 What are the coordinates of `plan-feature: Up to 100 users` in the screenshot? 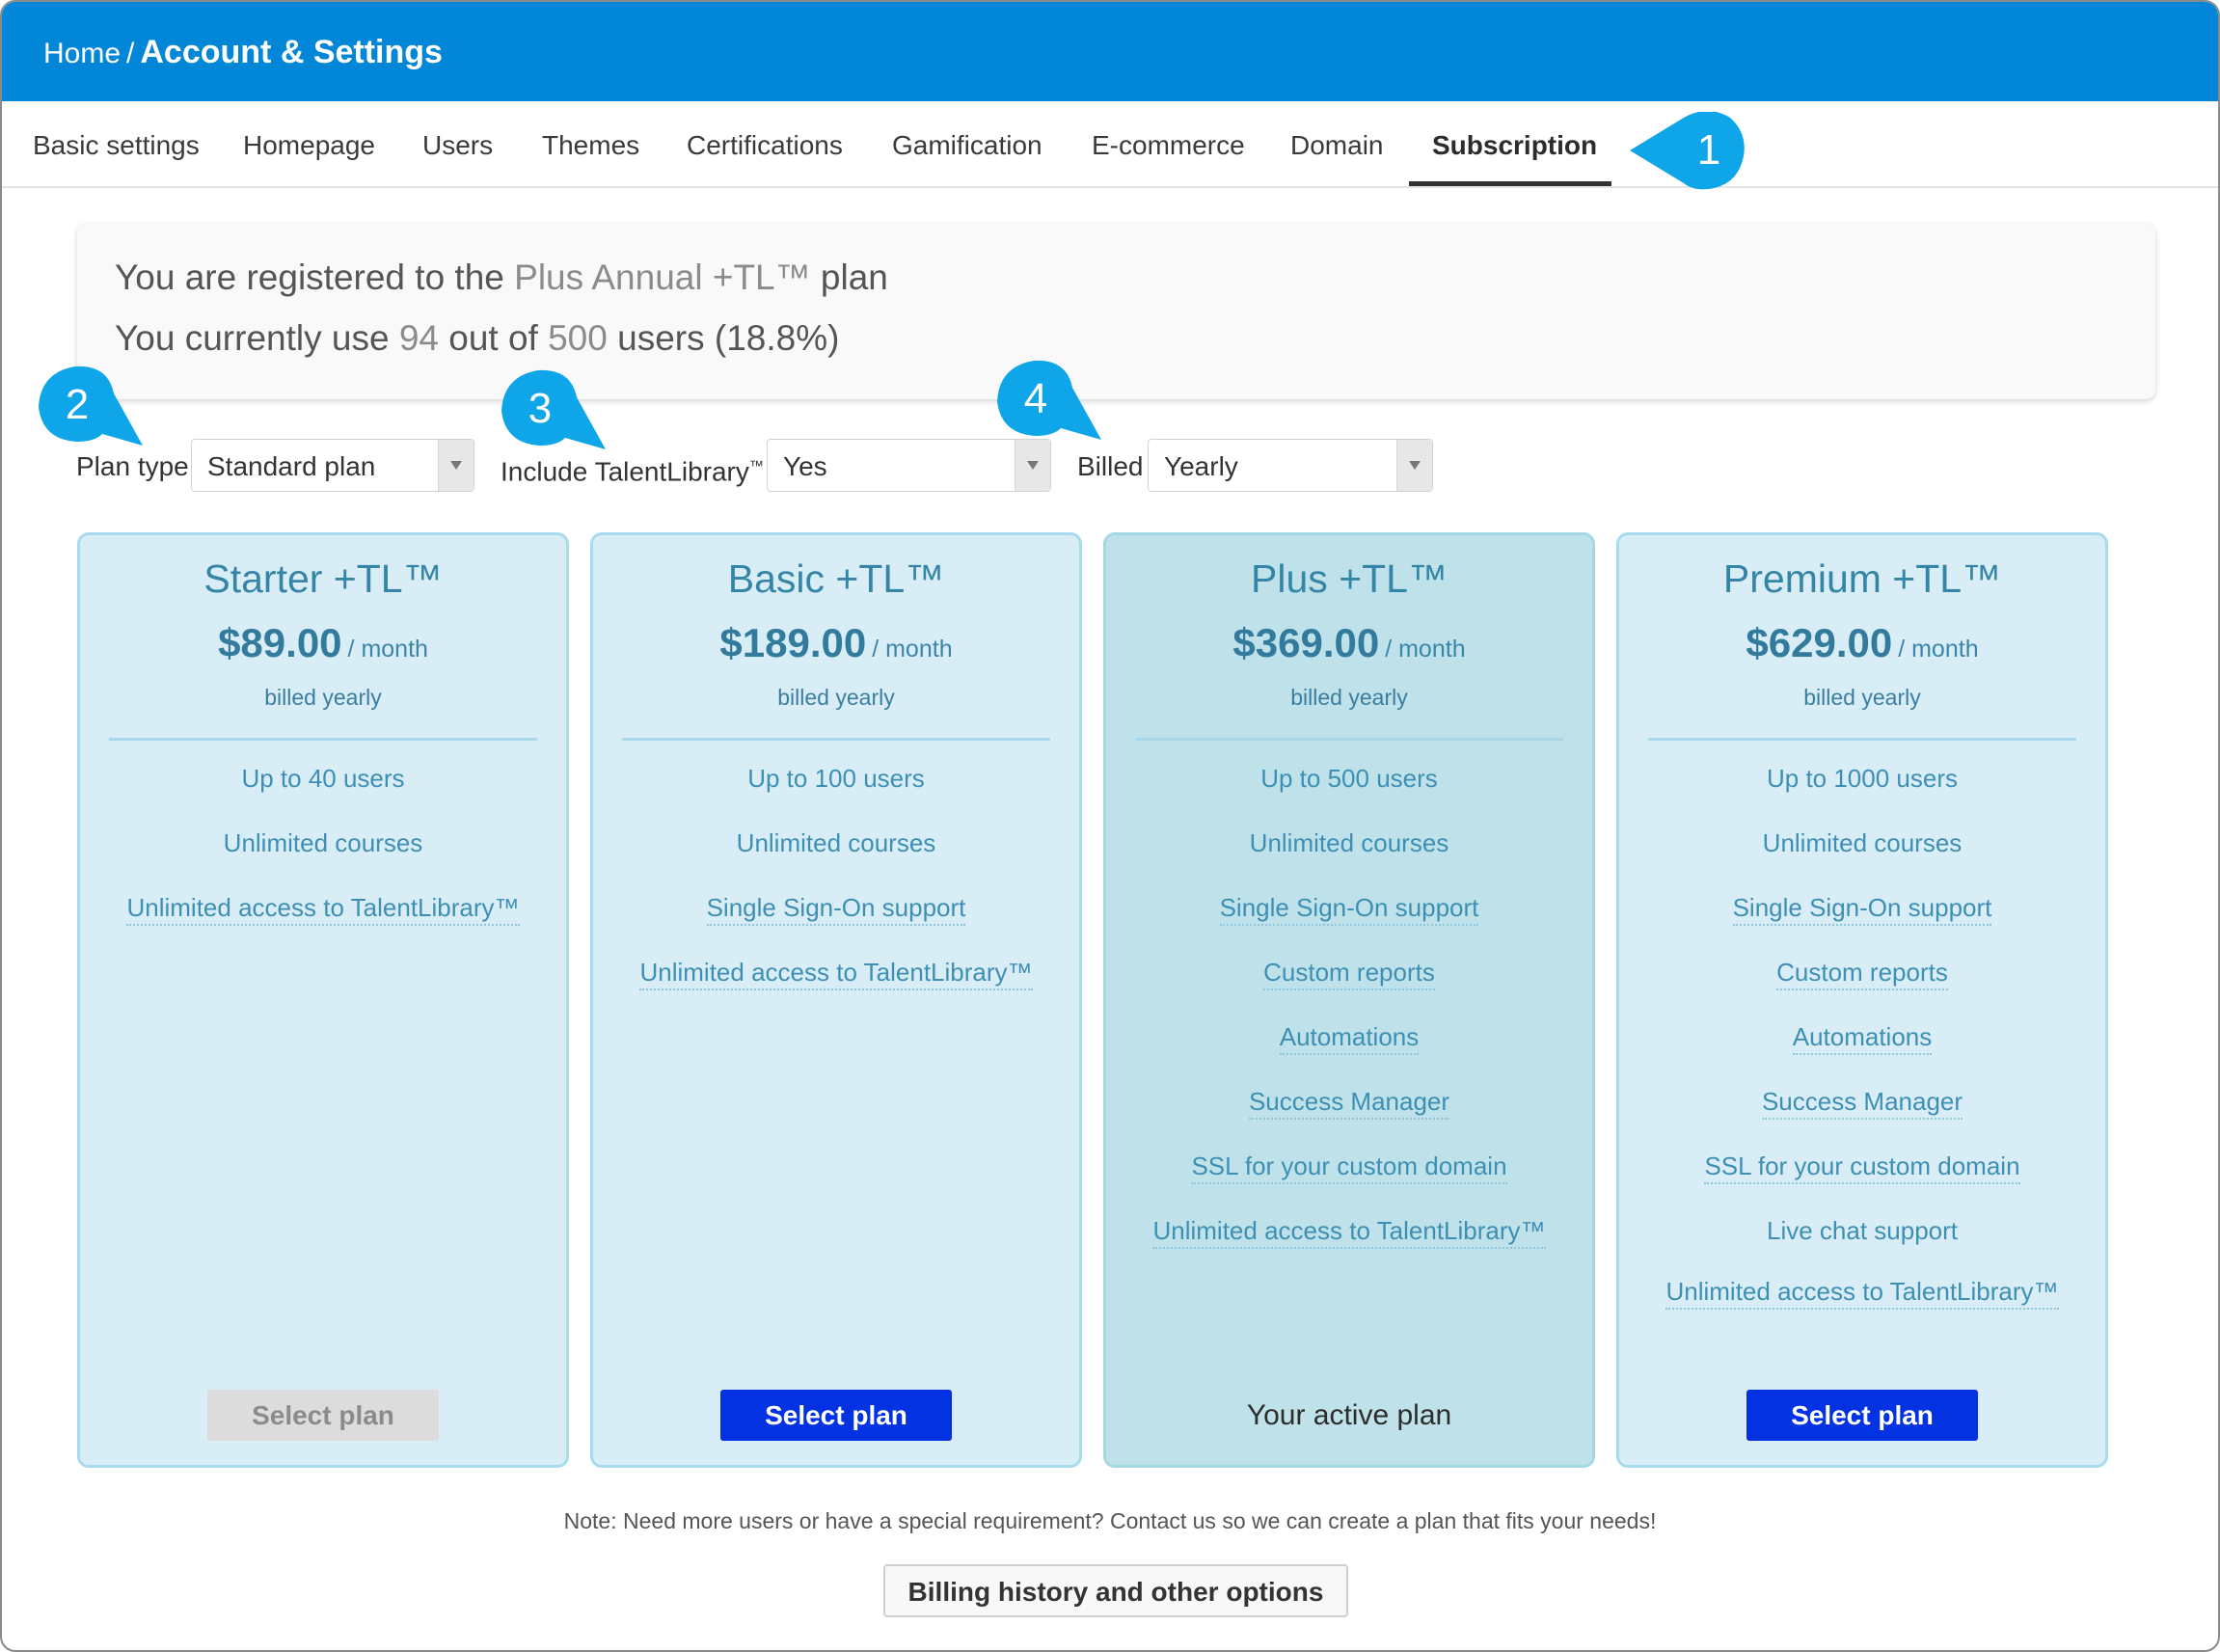 It's located at (836, 778).